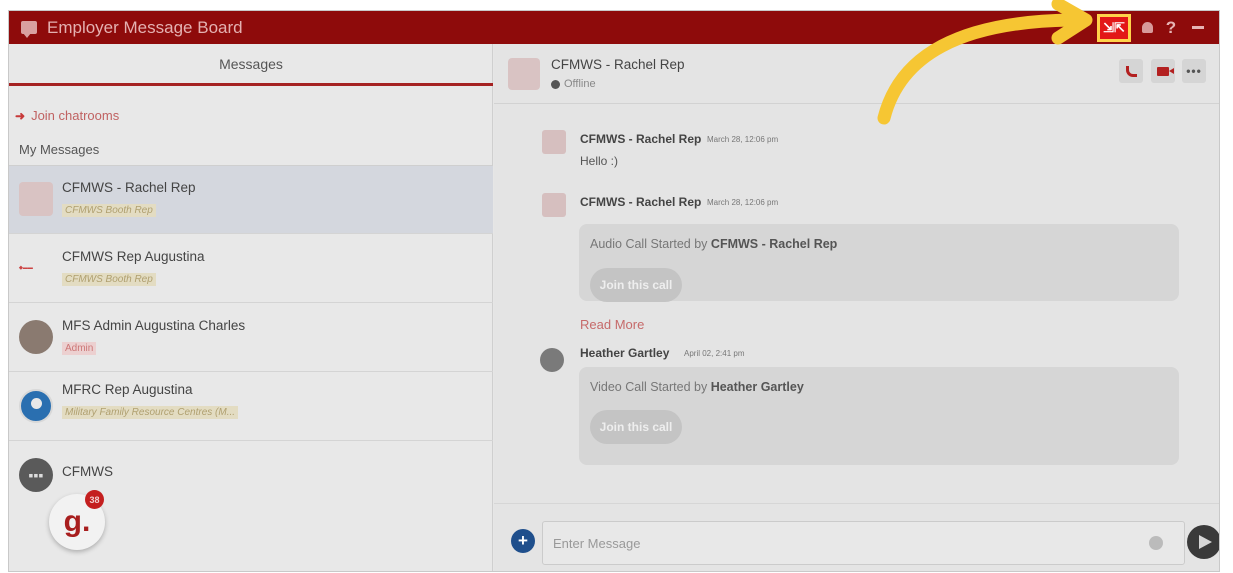  I want to click on window-title: Employer Message Board, so click(145, 27).